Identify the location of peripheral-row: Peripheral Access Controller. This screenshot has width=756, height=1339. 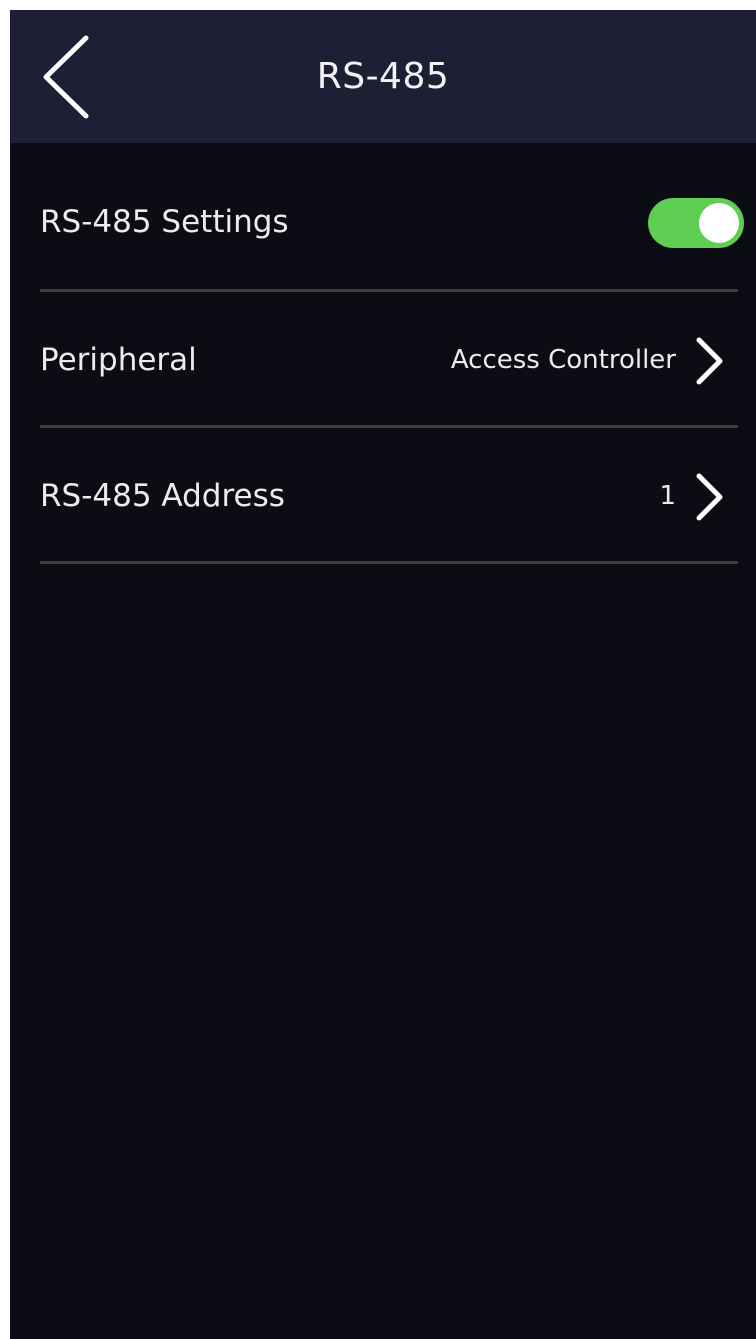
(389, 360).